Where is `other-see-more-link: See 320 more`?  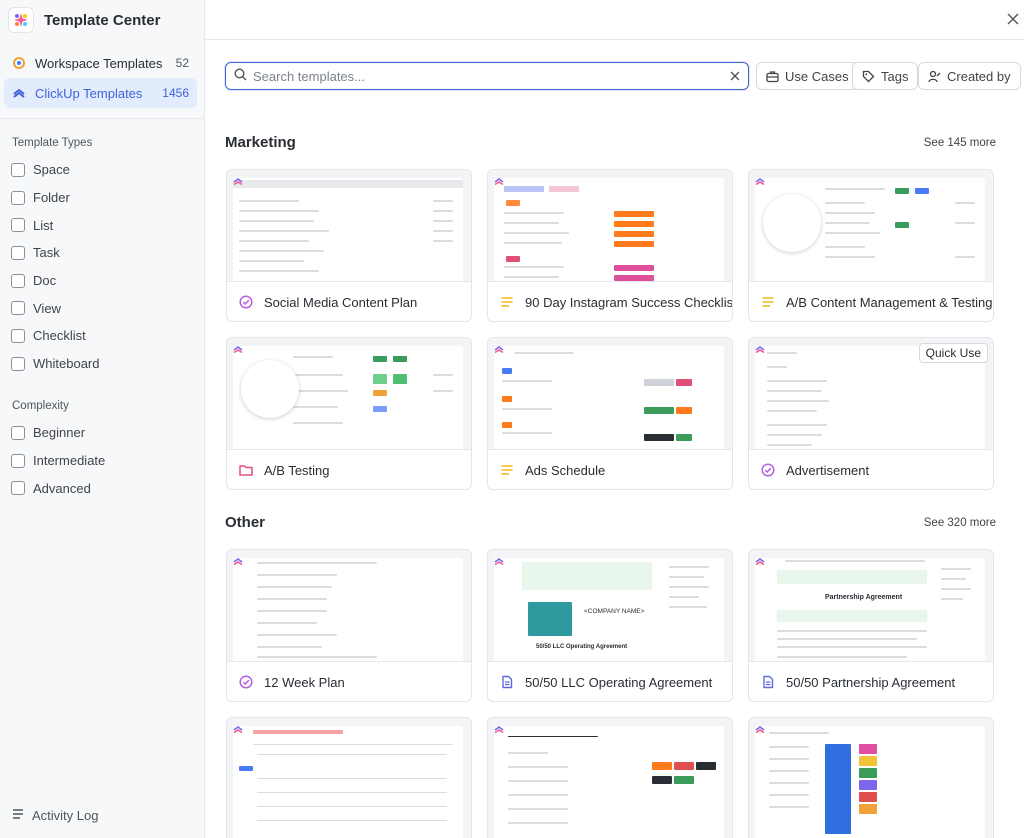 other-see-more-link: See 320 more is located at coordinates (960, 523).